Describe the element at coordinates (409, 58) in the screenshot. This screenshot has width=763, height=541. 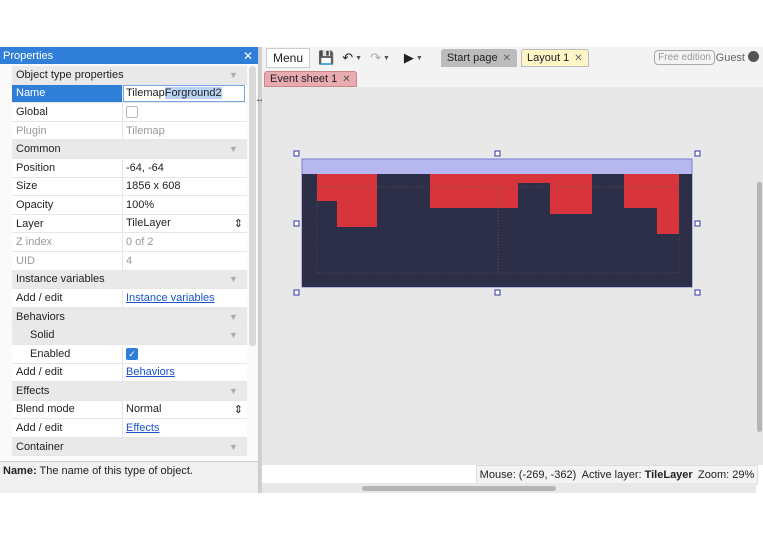
I see `play-icon: ▶` at that location.